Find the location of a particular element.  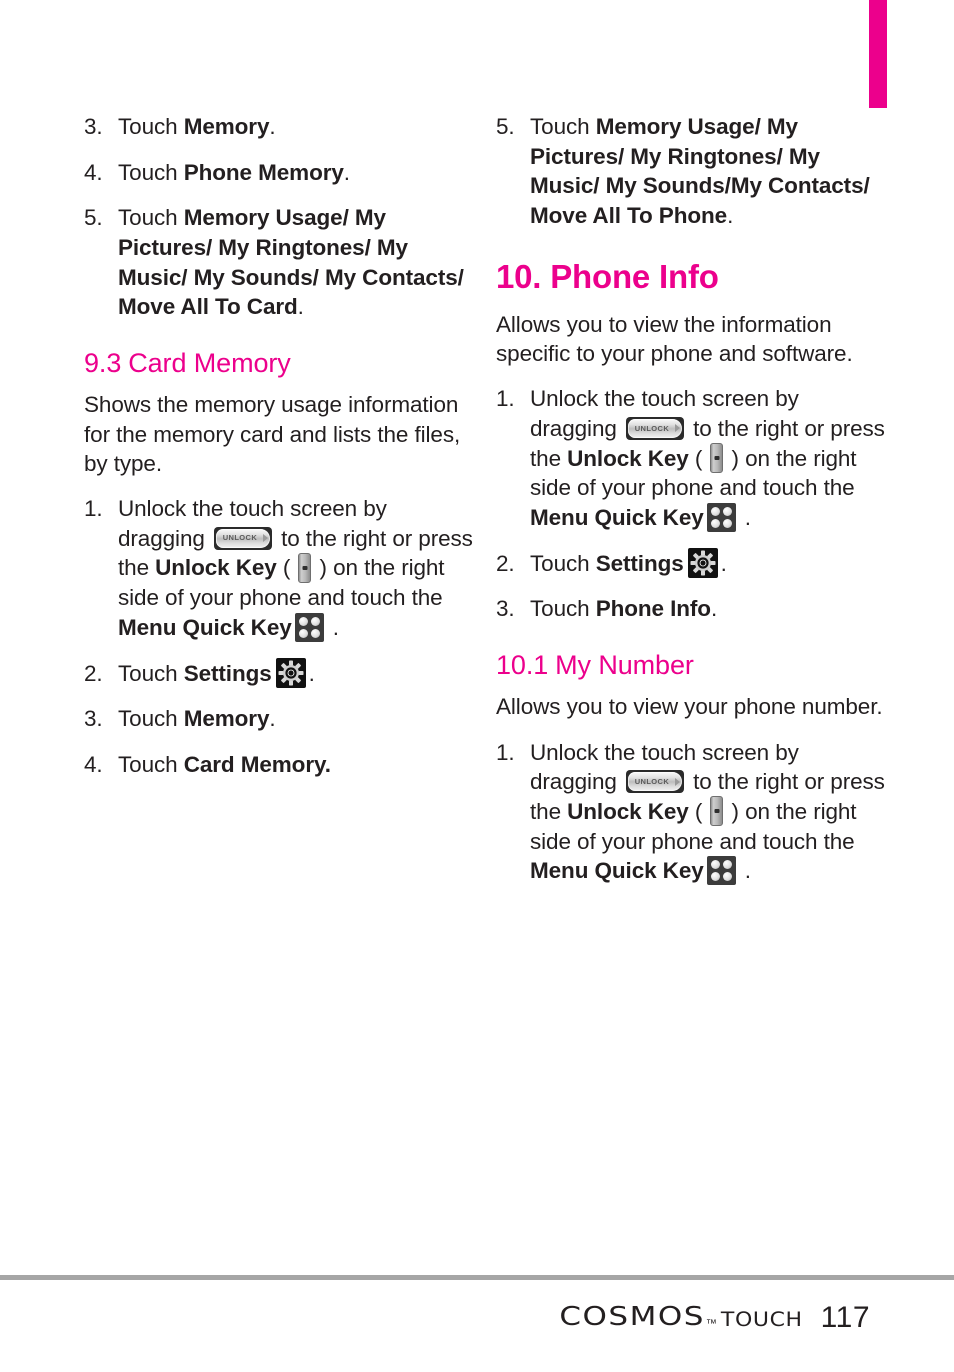

trademark-symbol: ™ is located at coordinates (711, 1324).